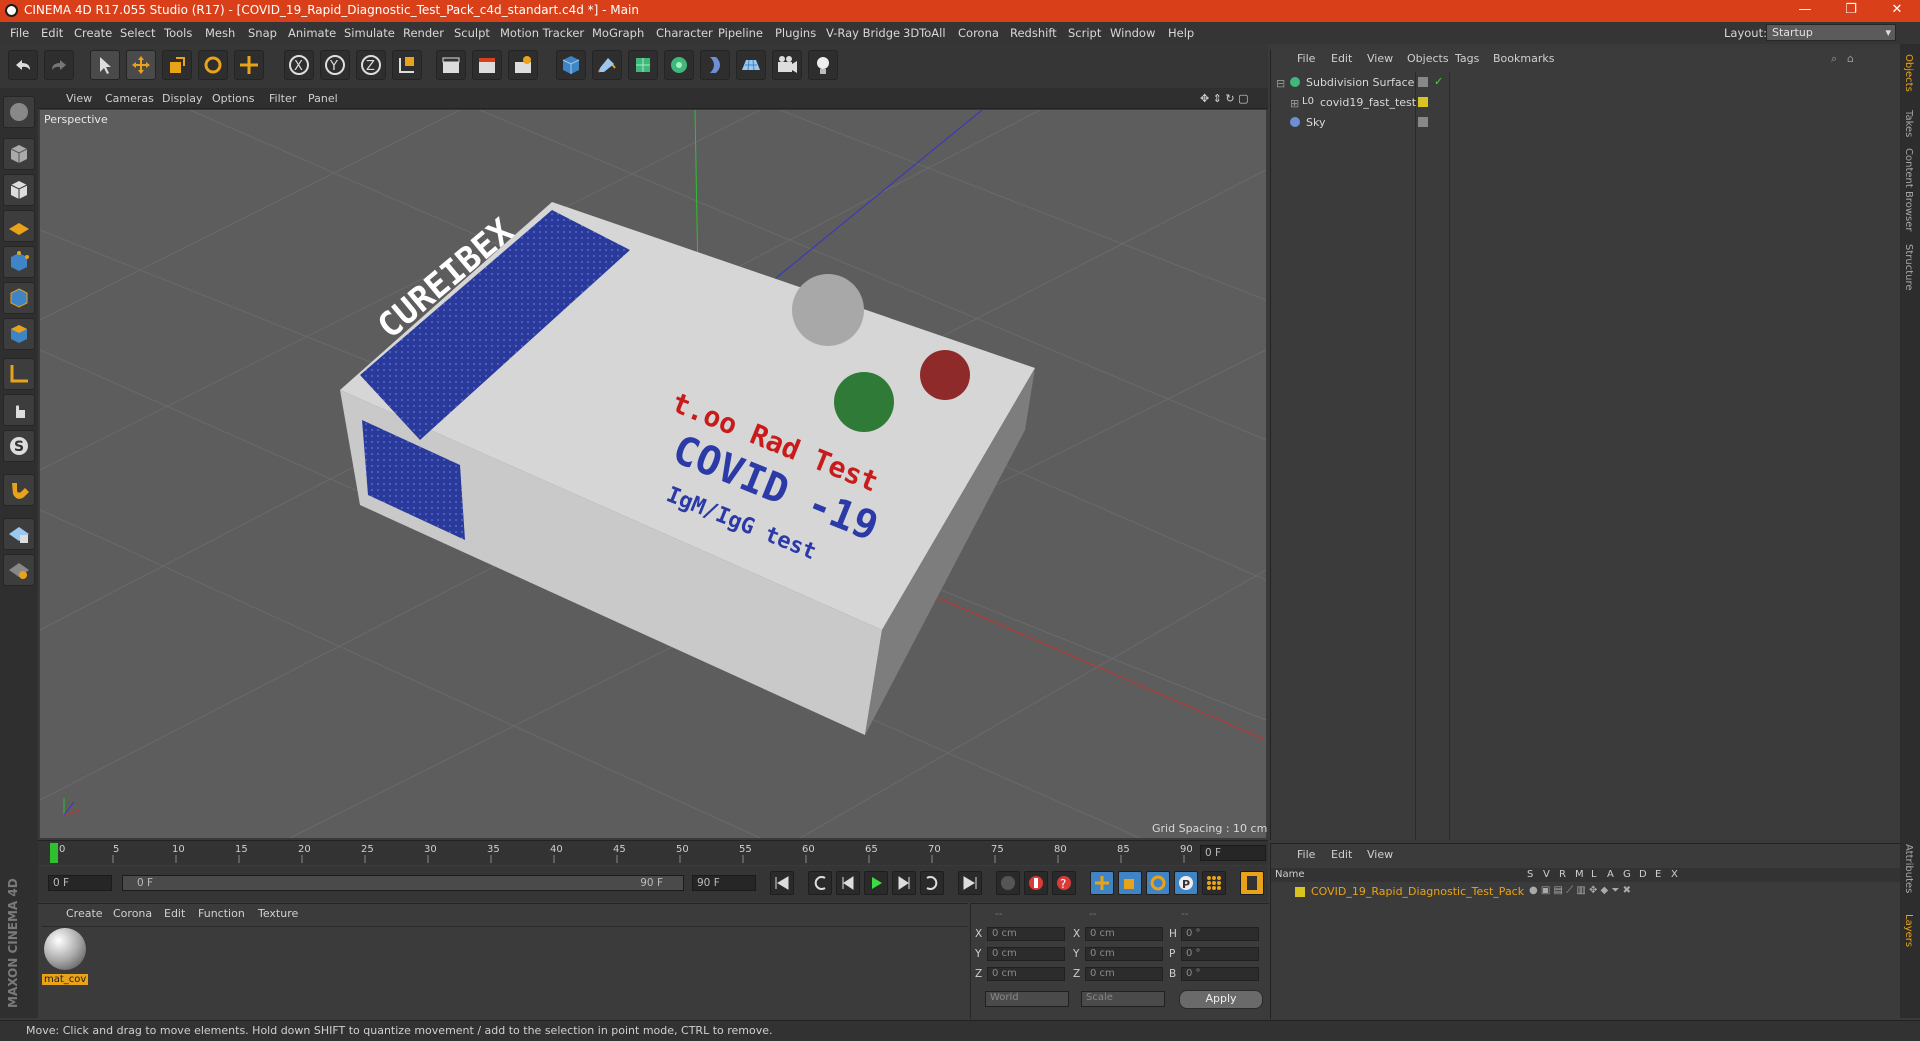 The image size is (1920, 1041). I want to click on layer-menu-view: View, so click(1380, 854).